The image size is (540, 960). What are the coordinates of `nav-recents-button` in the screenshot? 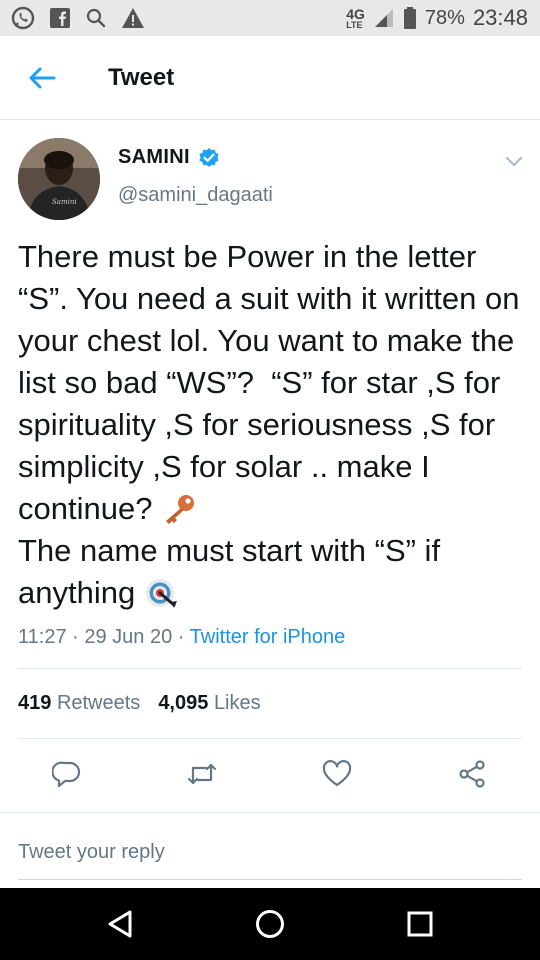 It's located at (420, 924).